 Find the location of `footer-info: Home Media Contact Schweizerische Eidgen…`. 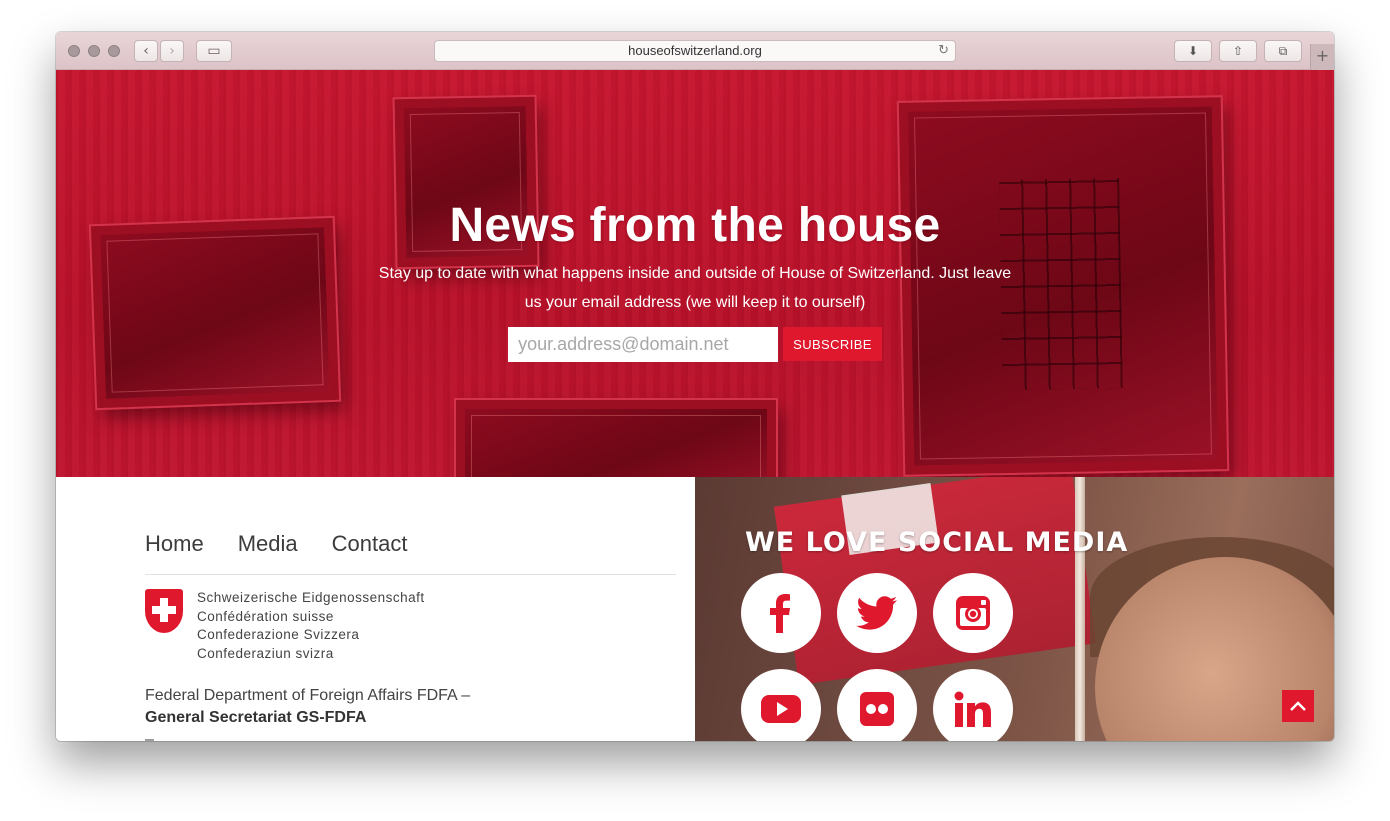

footer-info: Home Media Contact Schweizerische Eidgen… is located at coordinates (375, 609).